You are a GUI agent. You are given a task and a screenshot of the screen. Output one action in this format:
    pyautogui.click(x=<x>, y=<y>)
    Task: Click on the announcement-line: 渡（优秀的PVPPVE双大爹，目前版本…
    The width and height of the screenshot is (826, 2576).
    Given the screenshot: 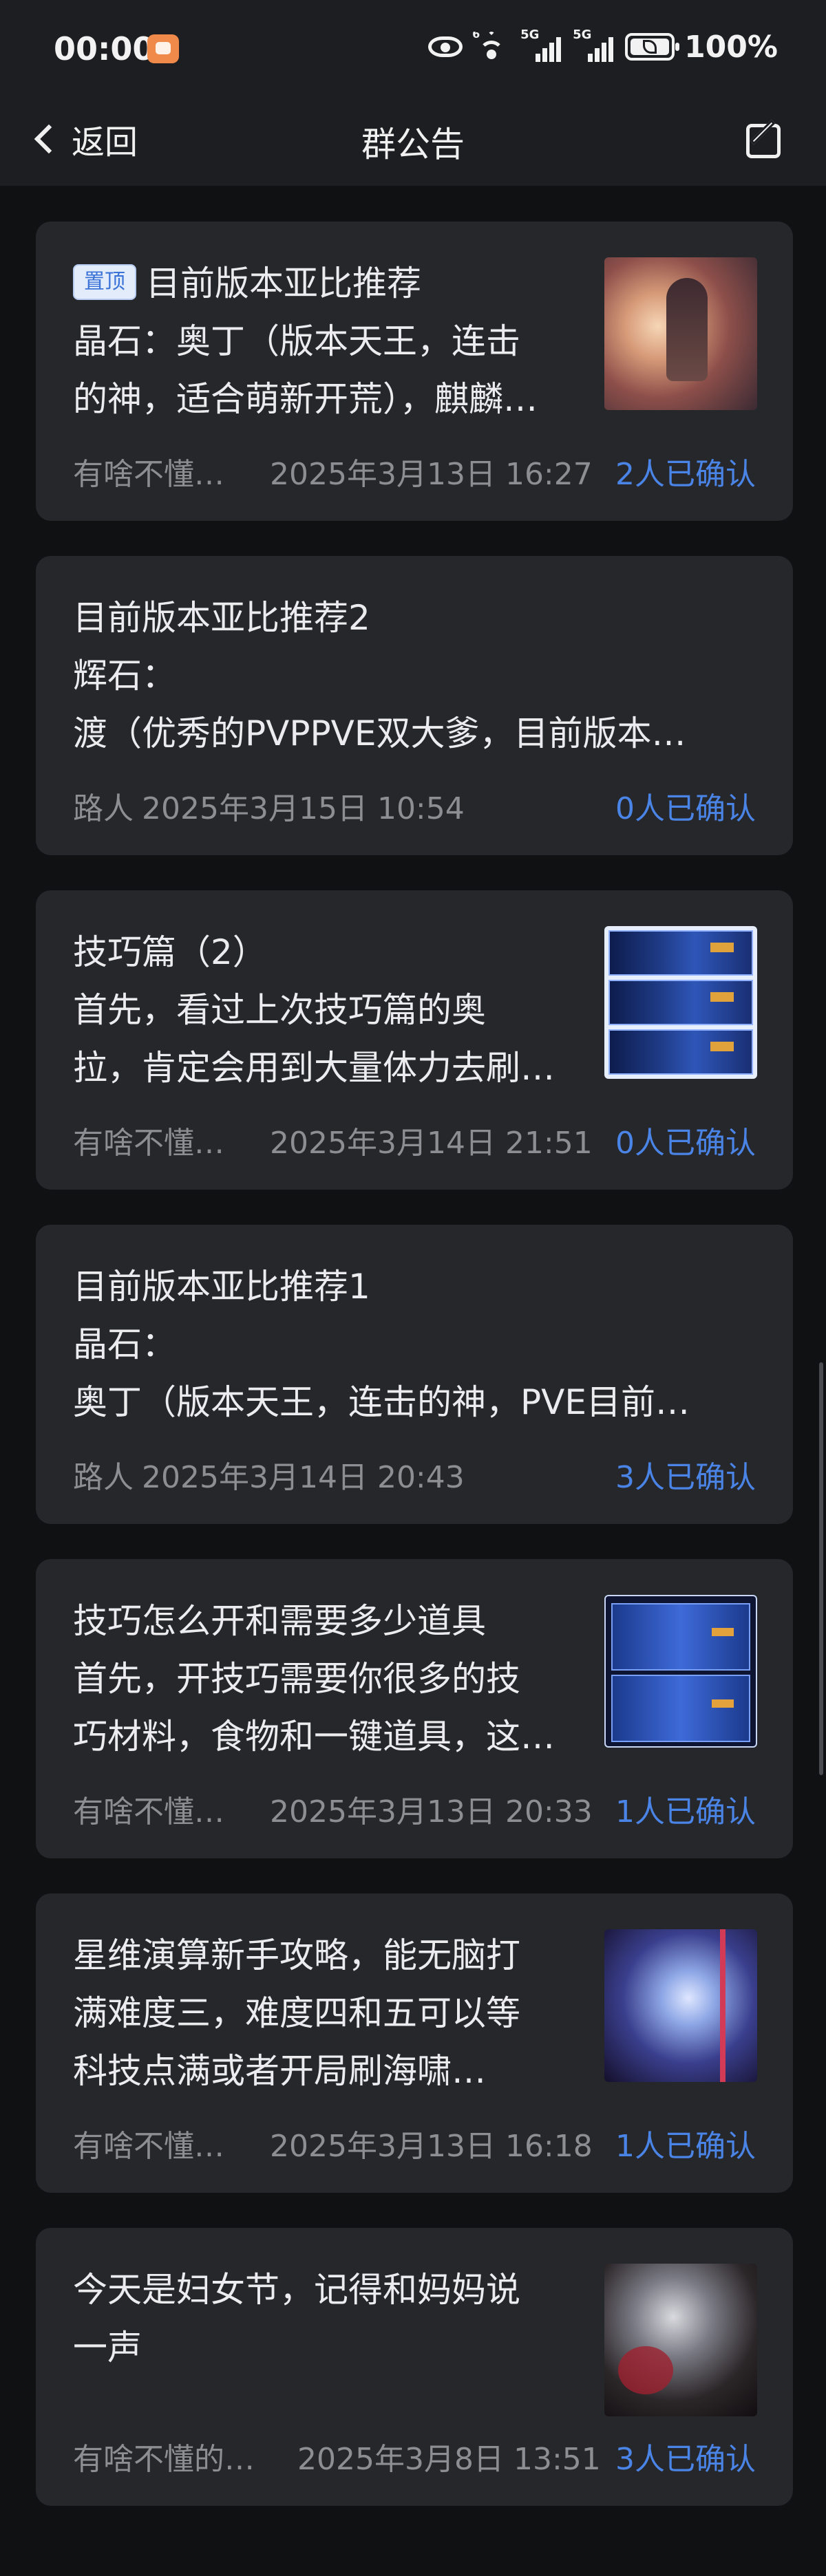 What is the action you would take?
    pyautogui.click(x=379, y=733)
    